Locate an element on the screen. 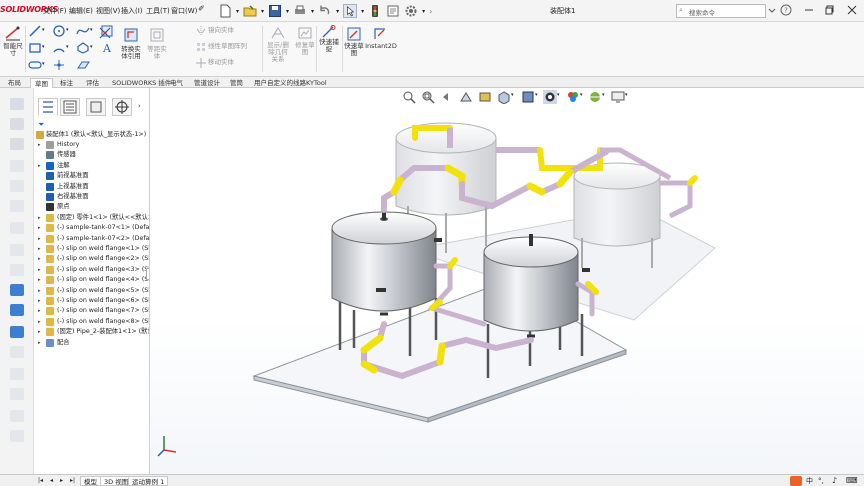 This screenshot has width=864, height=486. open-dropdown-icon: ▾ is located at coordinates (262, 11).